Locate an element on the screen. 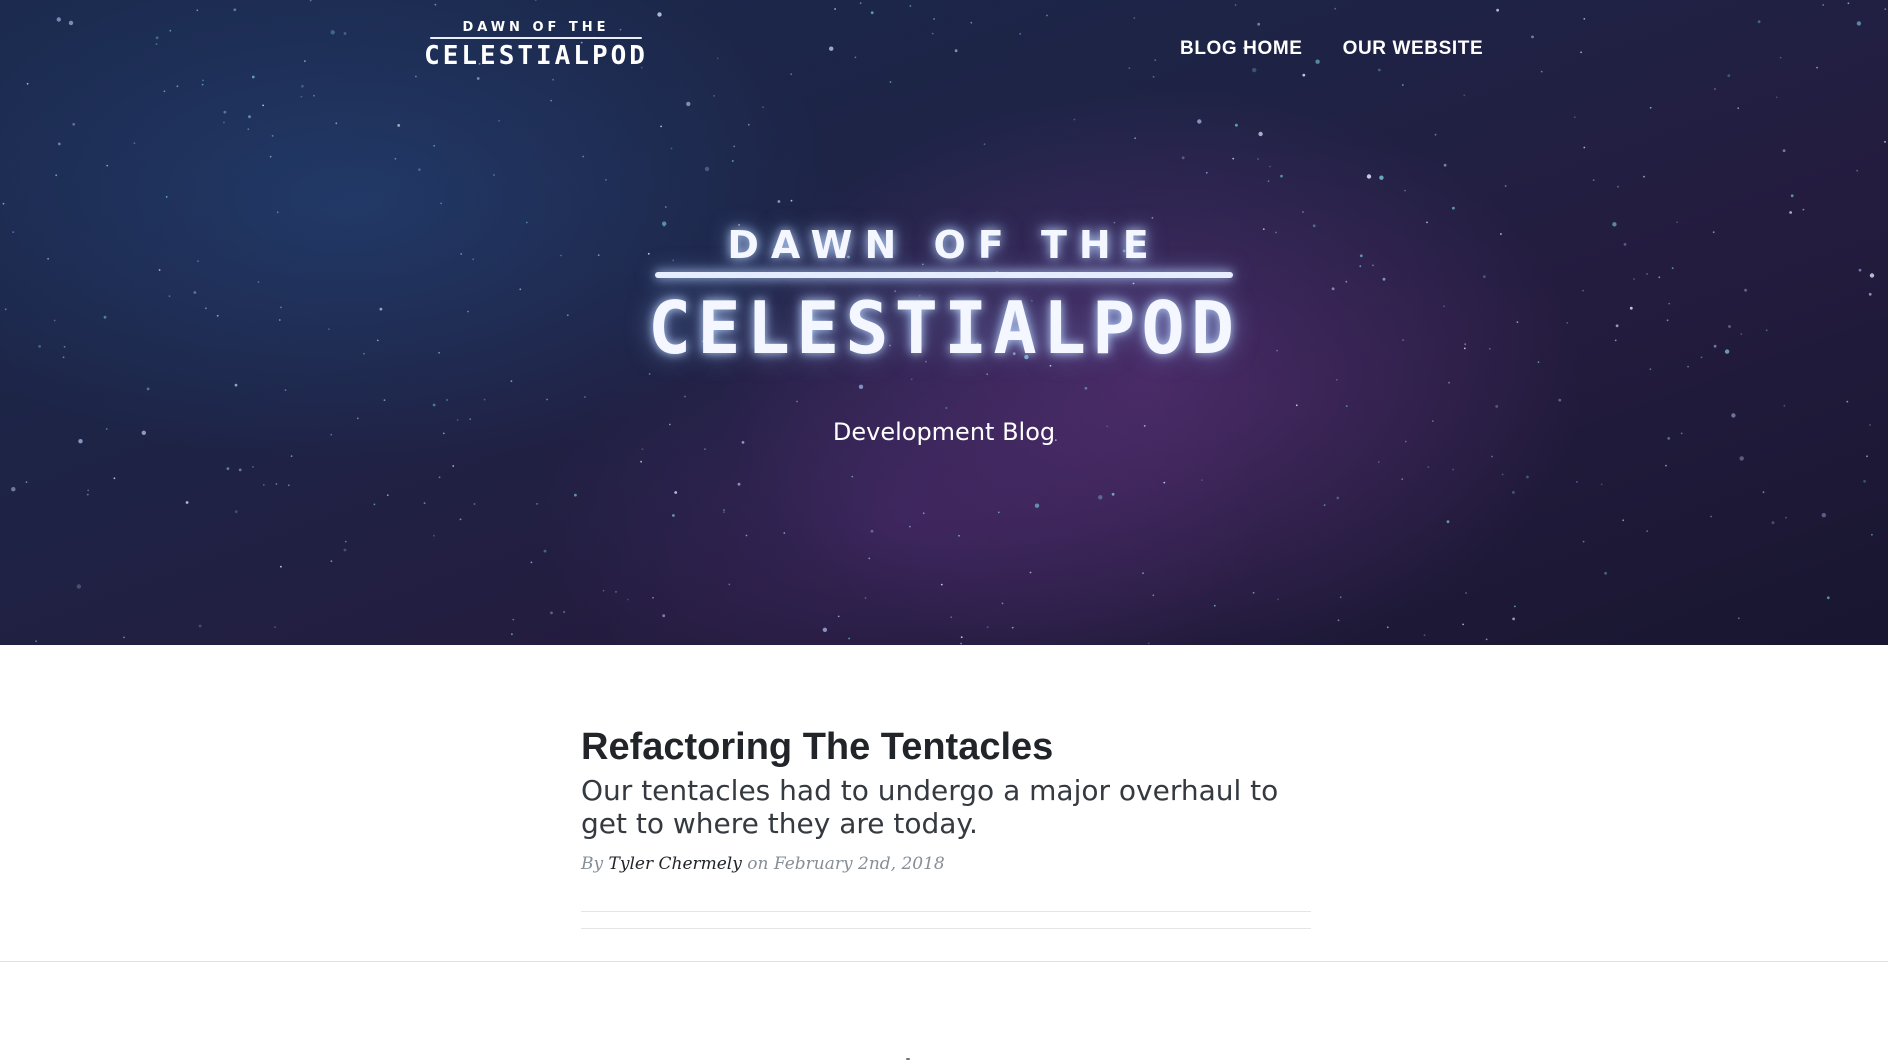 Image resolution: width=1888 pixels, height=1062 pixels. post-author-link: Tyler Chermely is located at coordinates (675, 864).